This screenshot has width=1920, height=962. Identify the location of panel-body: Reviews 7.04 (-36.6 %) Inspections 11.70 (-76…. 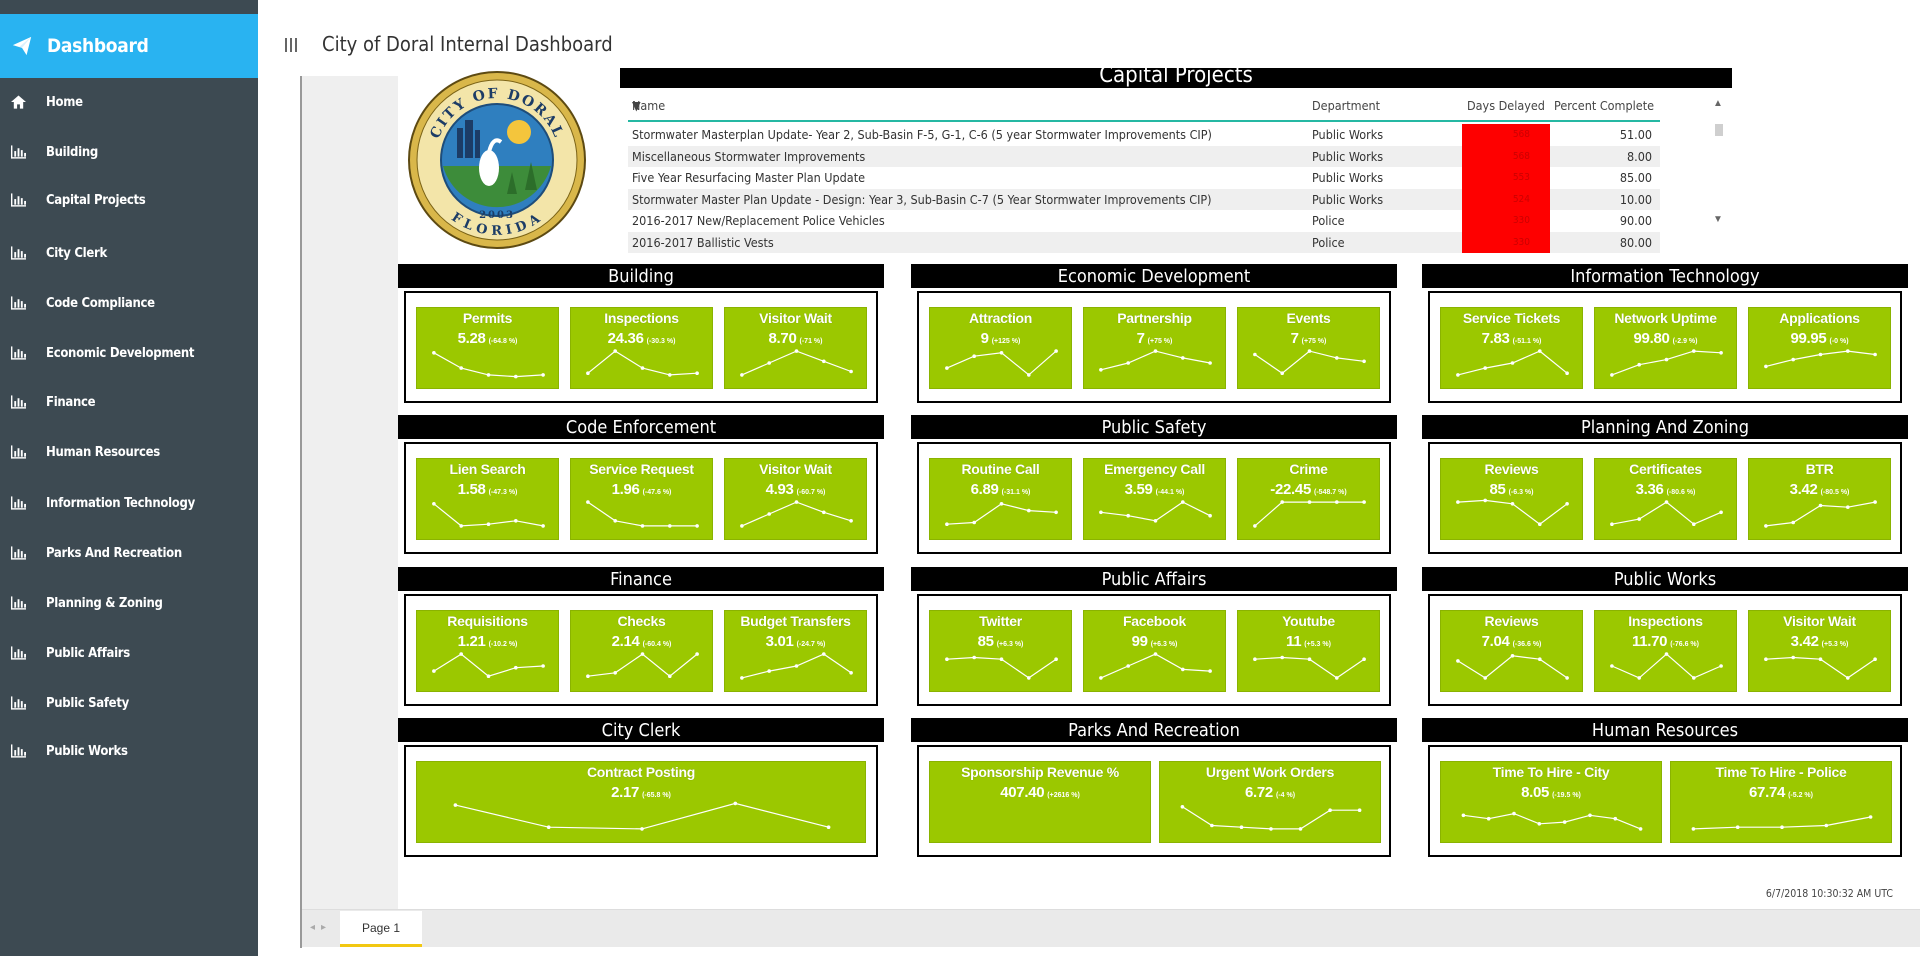
(1665, 650).